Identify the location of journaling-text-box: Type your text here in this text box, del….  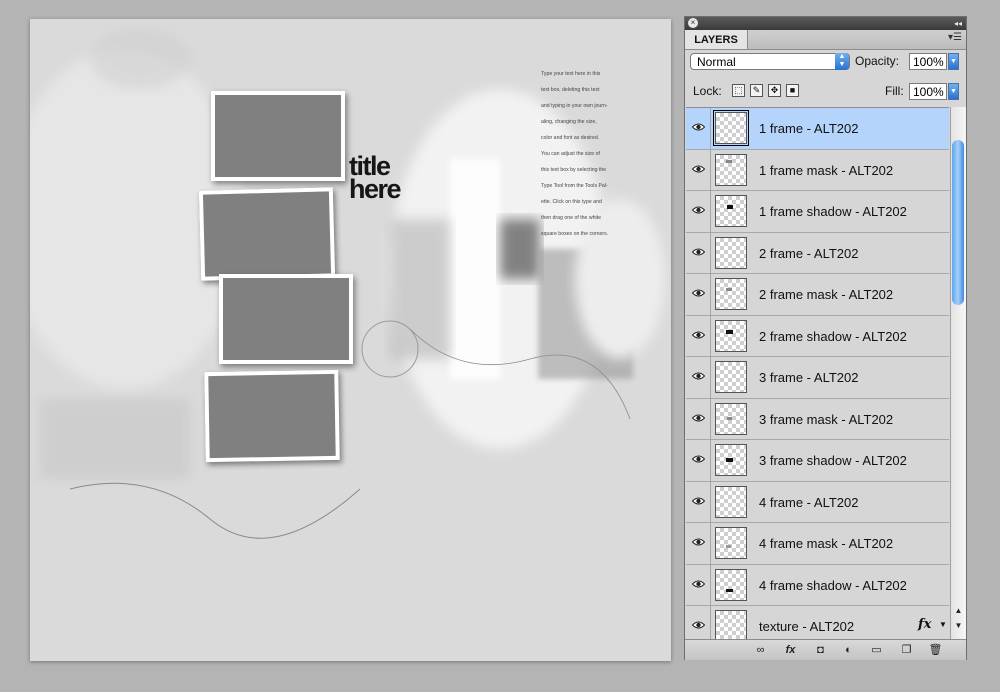
(586, 154).